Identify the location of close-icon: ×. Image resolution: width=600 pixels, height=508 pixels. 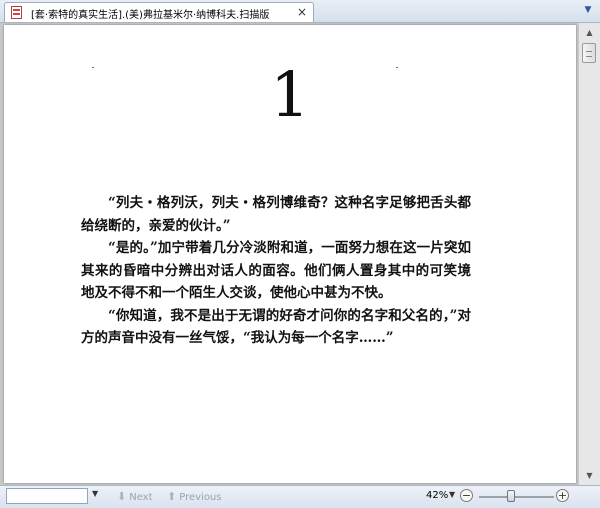
(302, 12).